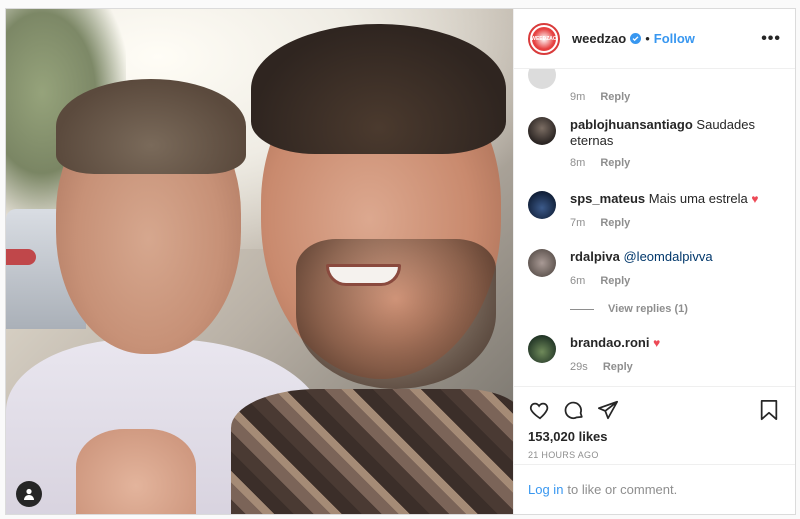 The image size is (800, 519). I want to click on heart-icon, so click(540, 410).